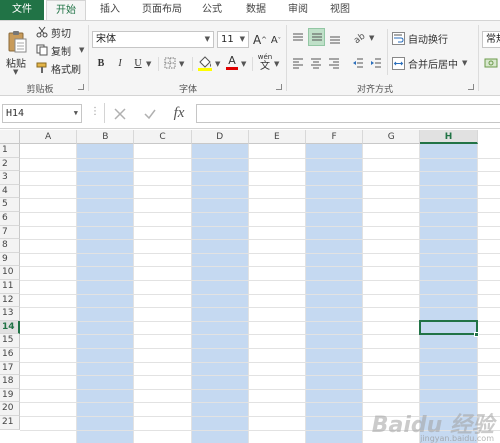 The width and height of the screenshot is (500, 443). I want to click on column-header-e: E, so click(277, 137).